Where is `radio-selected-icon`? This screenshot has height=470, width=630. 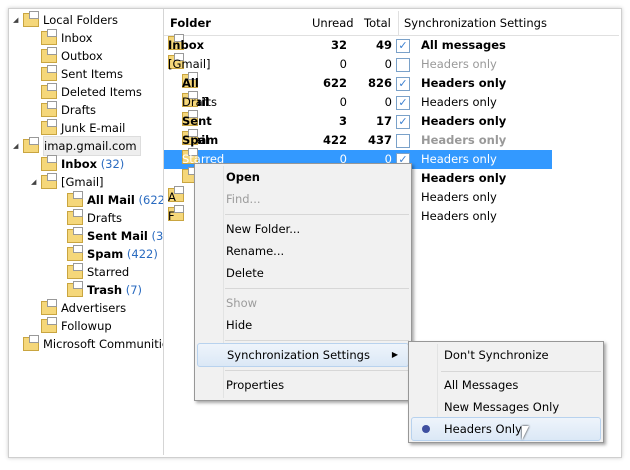
radio-selected-icon is located at coordinates (426, 429).